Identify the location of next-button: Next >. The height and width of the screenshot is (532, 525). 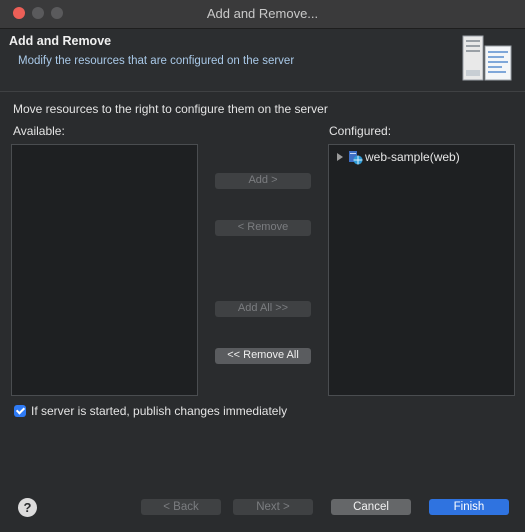
(273, 507).